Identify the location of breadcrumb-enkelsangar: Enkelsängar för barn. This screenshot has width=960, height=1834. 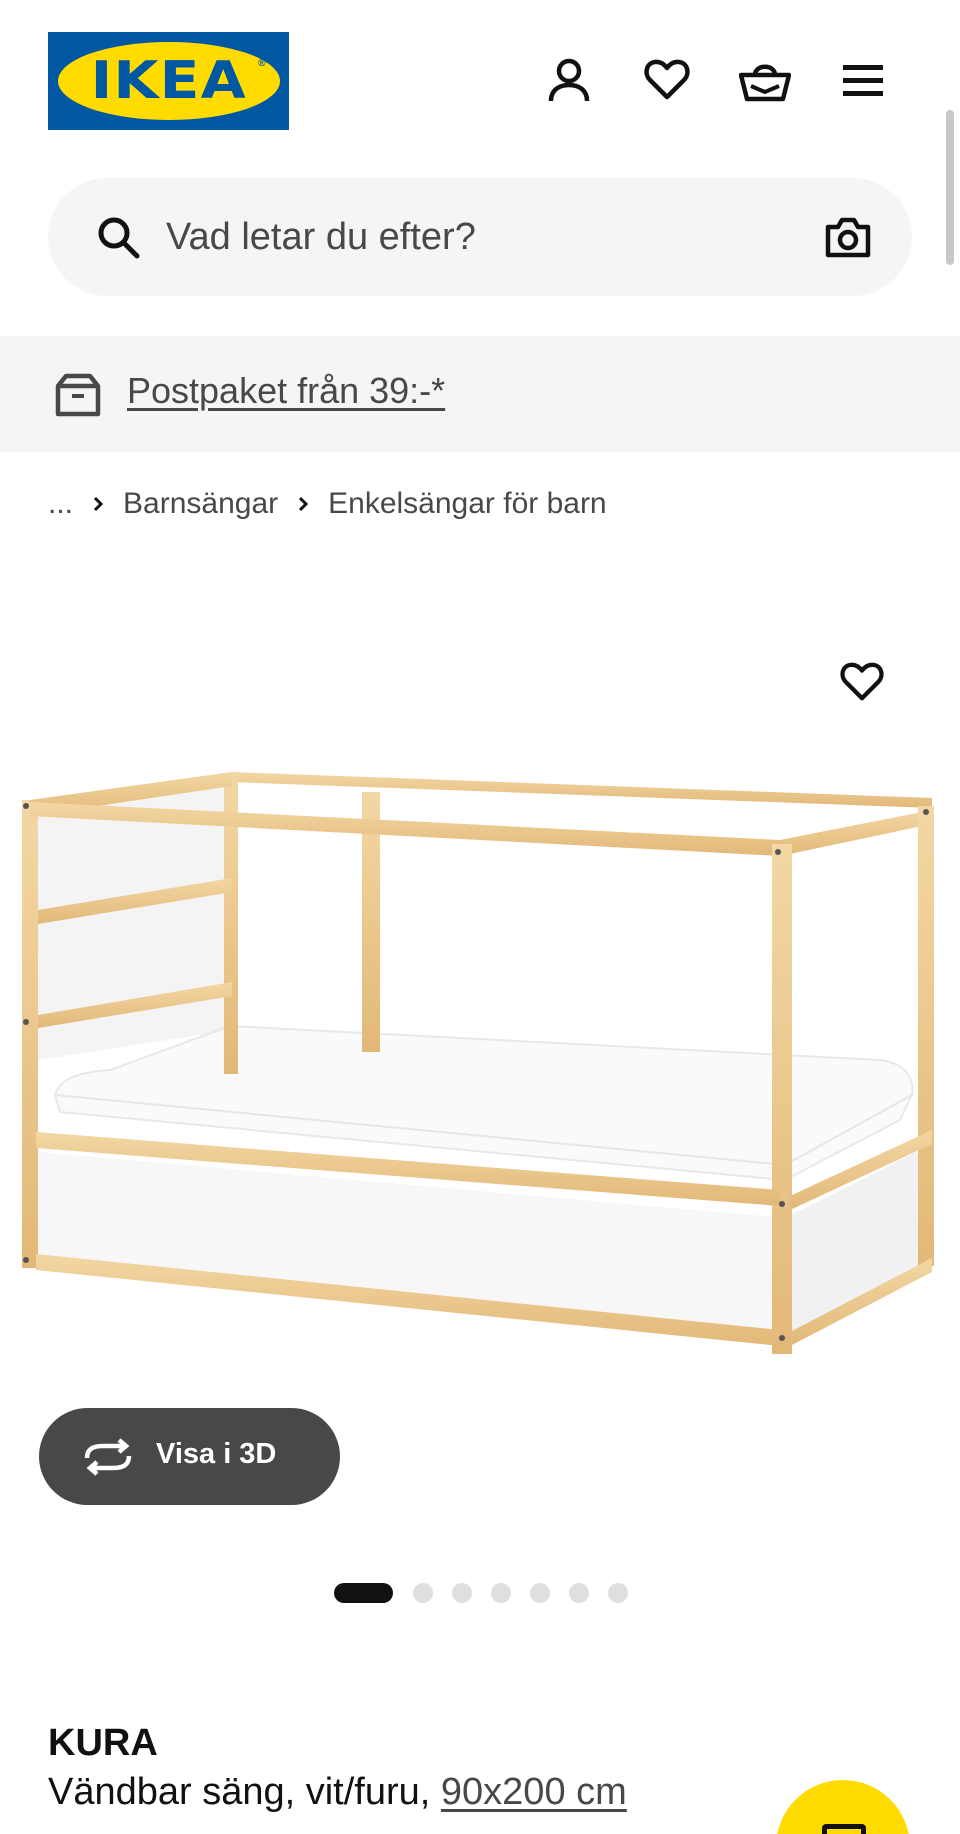
(467, 504).